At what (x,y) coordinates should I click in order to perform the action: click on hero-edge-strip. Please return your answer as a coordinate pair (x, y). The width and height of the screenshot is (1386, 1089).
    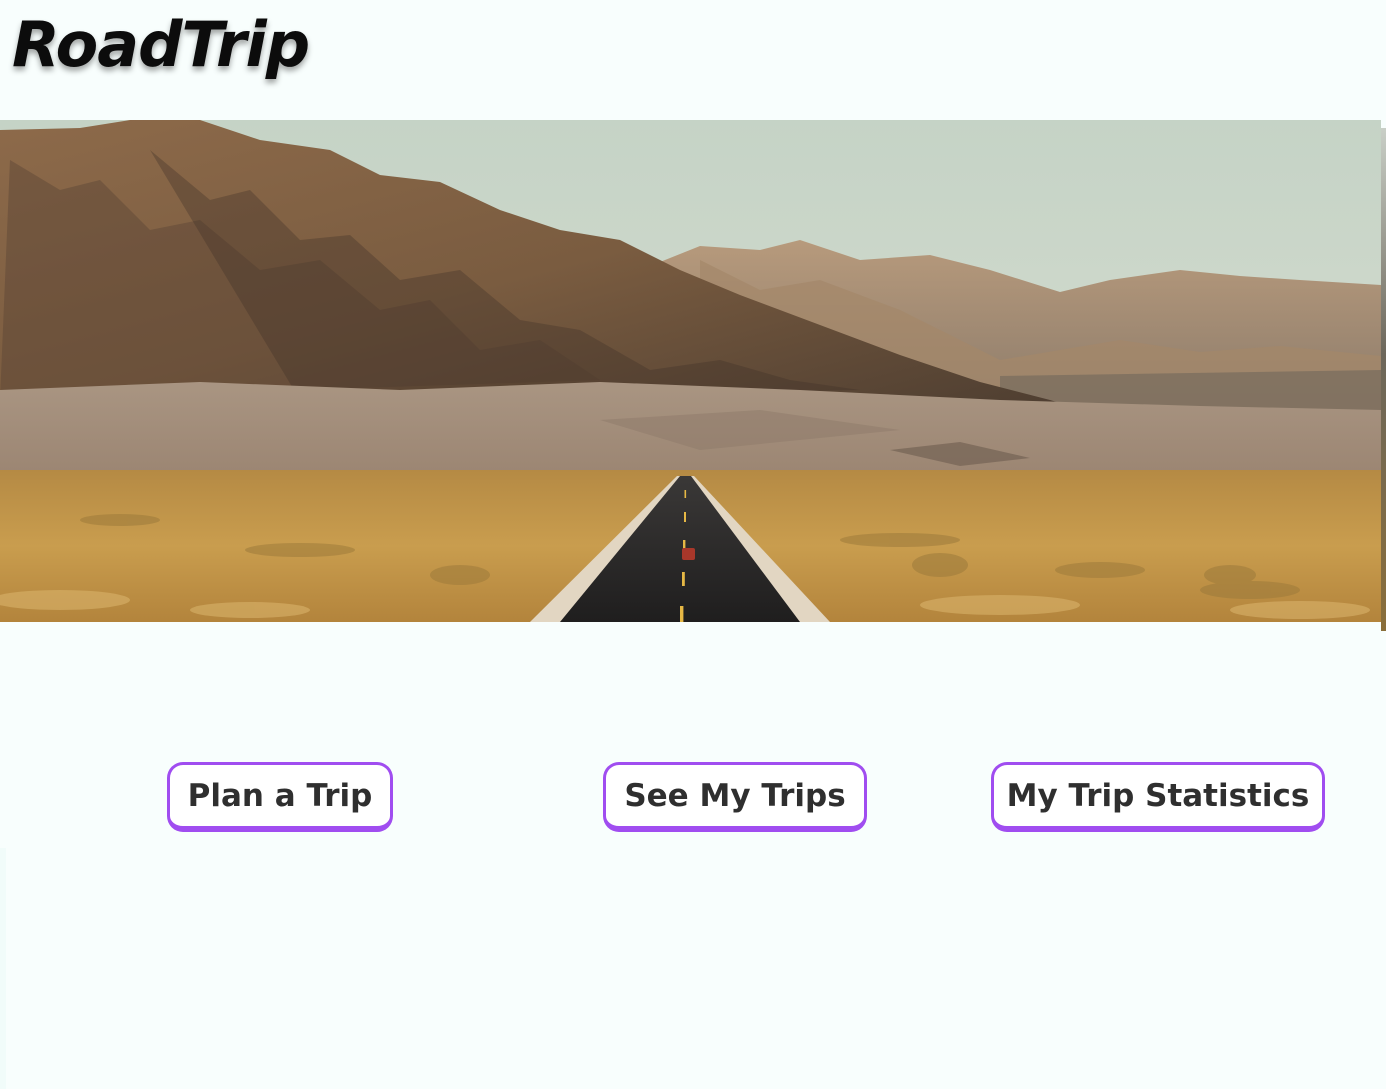
    Looking at the image, I should click on (1383, 379).